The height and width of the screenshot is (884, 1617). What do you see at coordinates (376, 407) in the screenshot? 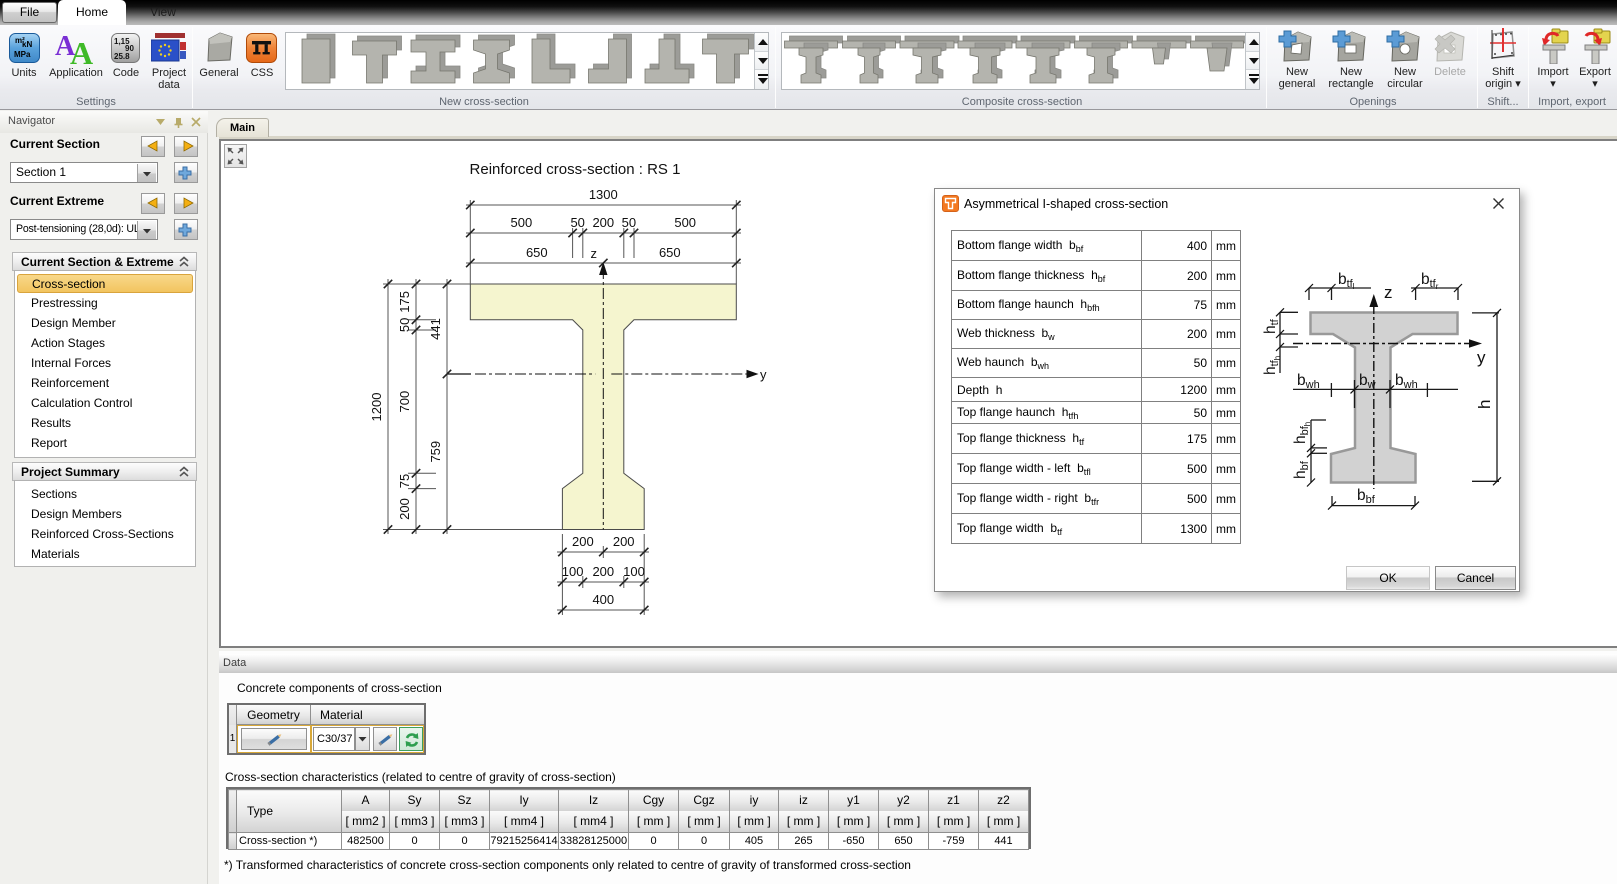
I see `svg-text: 1200` at bounding box center [376, 407].